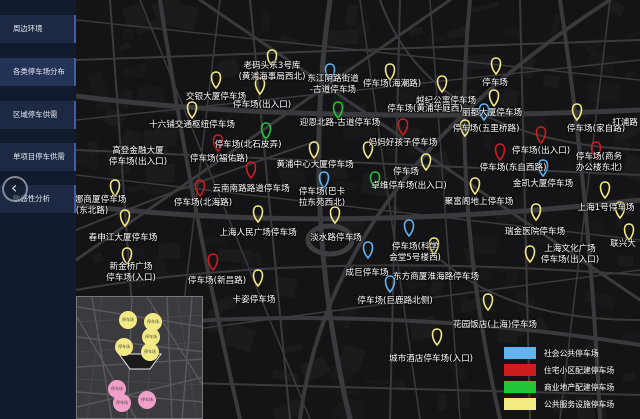 This screenshot has height=419, width=640. Describe the element at coordinates (520, 353) in the screenshot. I see `legend-swatch-public` at that location.